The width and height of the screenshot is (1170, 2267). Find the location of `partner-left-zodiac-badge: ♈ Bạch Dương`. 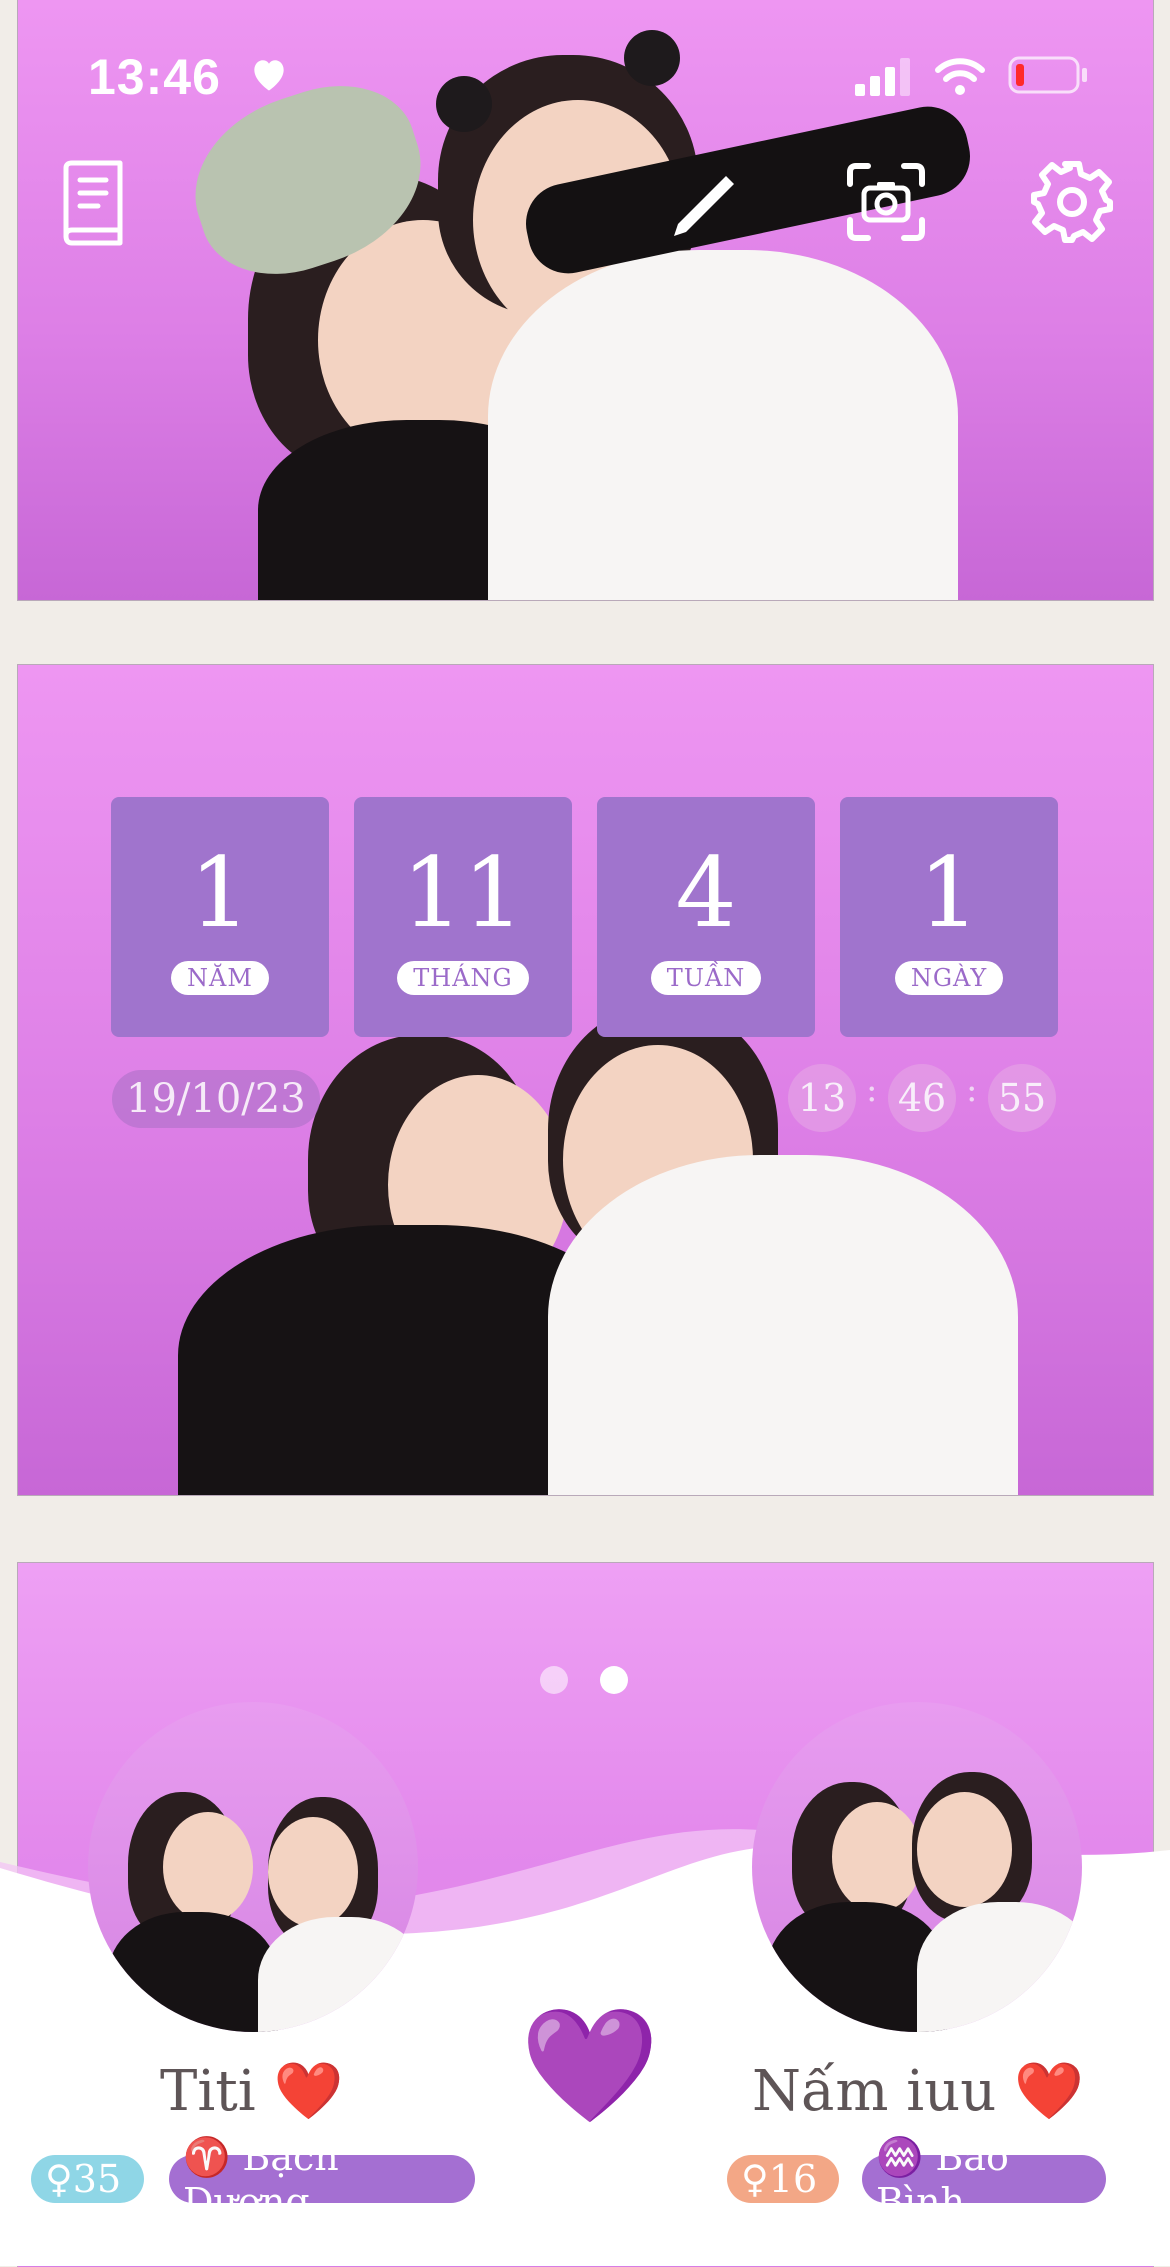

partner-left-zodiac-badge: ♈ Bạch Dương is located at coordinates (322, 2179).